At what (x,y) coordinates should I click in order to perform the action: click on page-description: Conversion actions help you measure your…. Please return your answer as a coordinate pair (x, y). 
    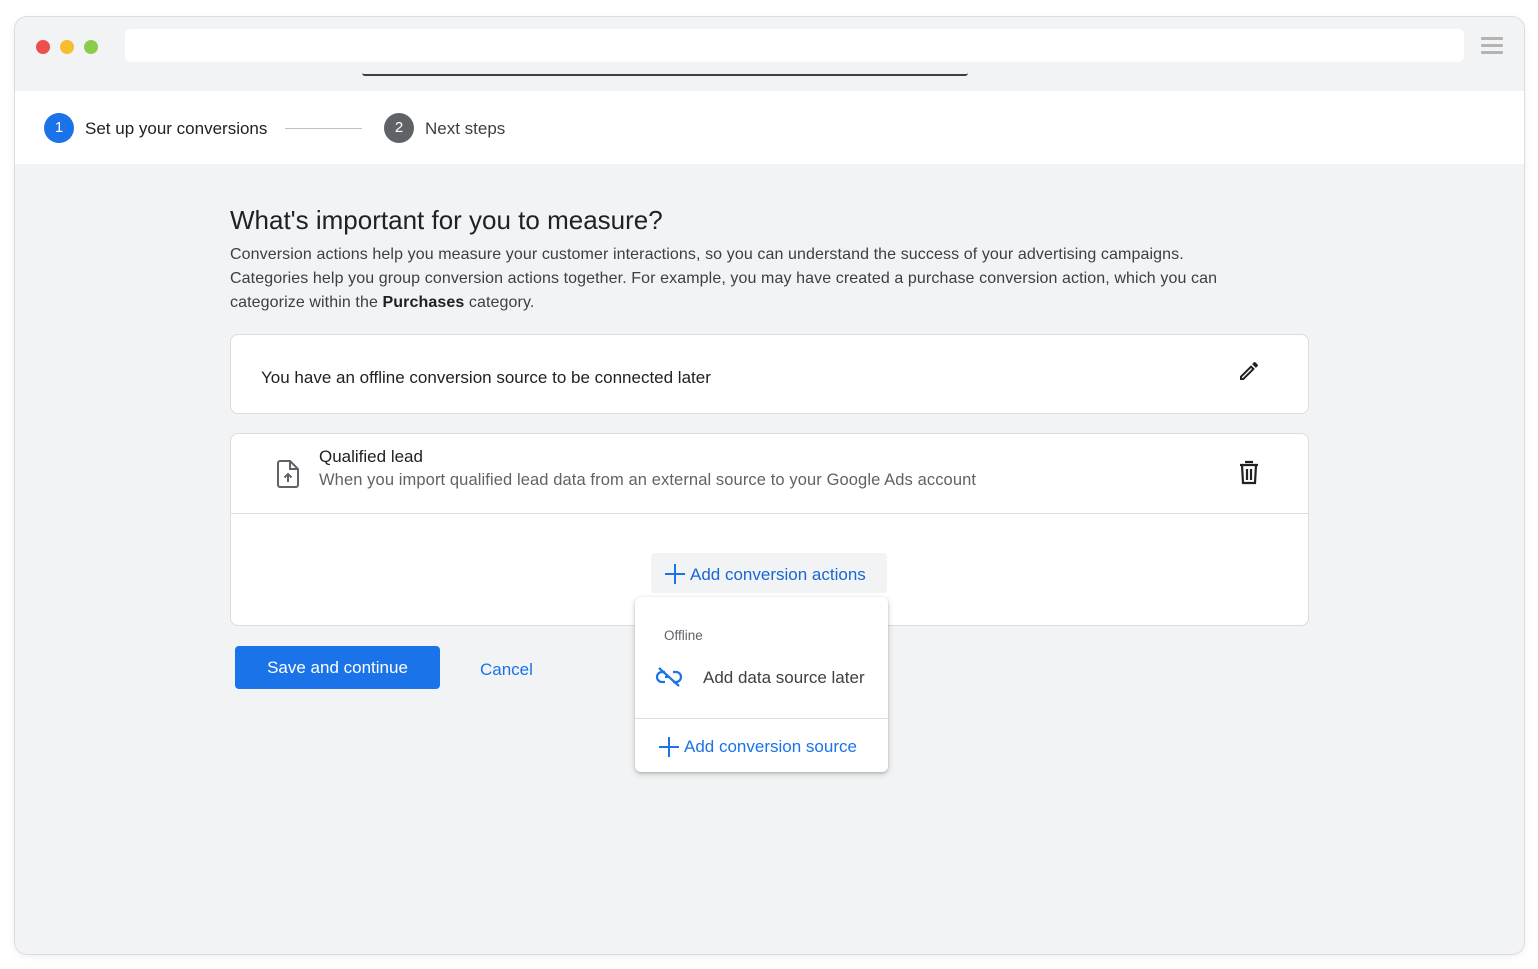
    Looking at the image, I should click on (770, 279).